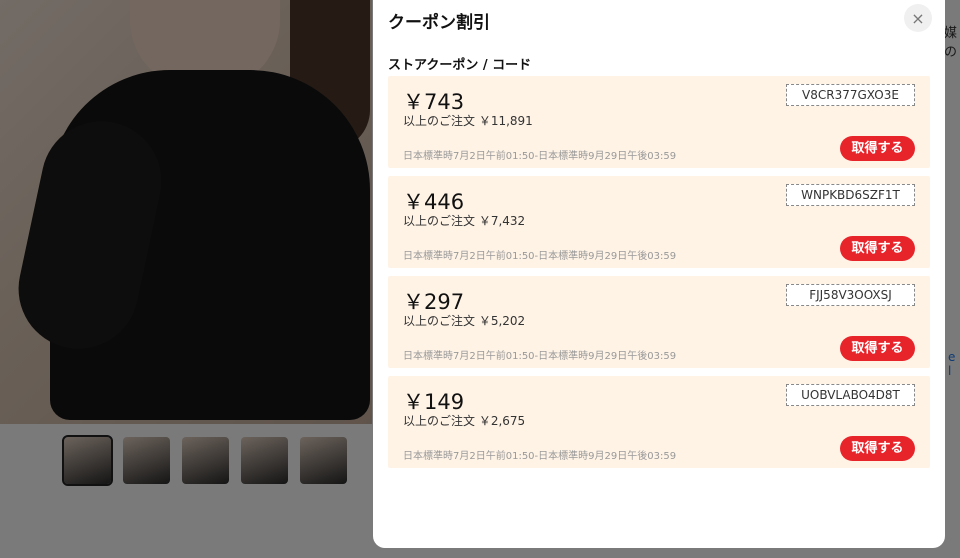 This screenshot has width=960, height=558. I want to click on coupon-condition: 以上のご注文 ￥2,675, so click(464, 421).